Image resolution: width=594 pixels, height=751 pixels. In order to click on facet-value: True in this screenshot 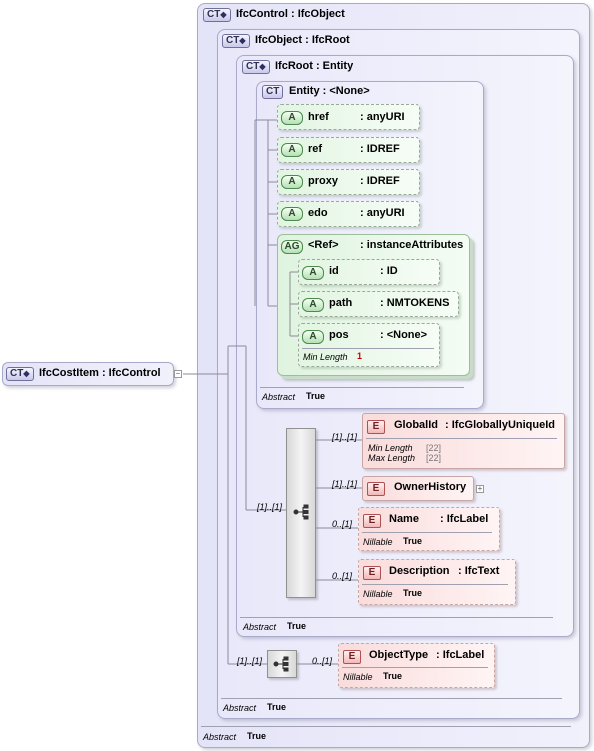, I will do `click(393, 676)`.